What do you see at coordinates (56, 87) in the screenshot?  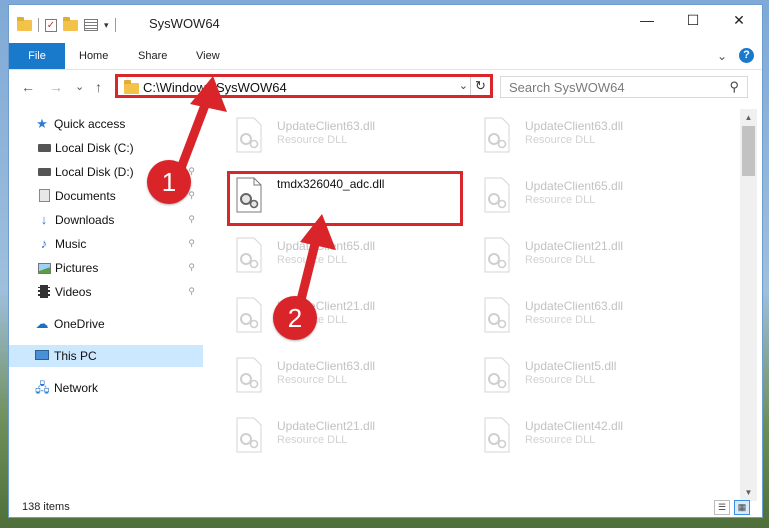 I see `forward-arrow-icon: →` at bounding box center [56, 87].